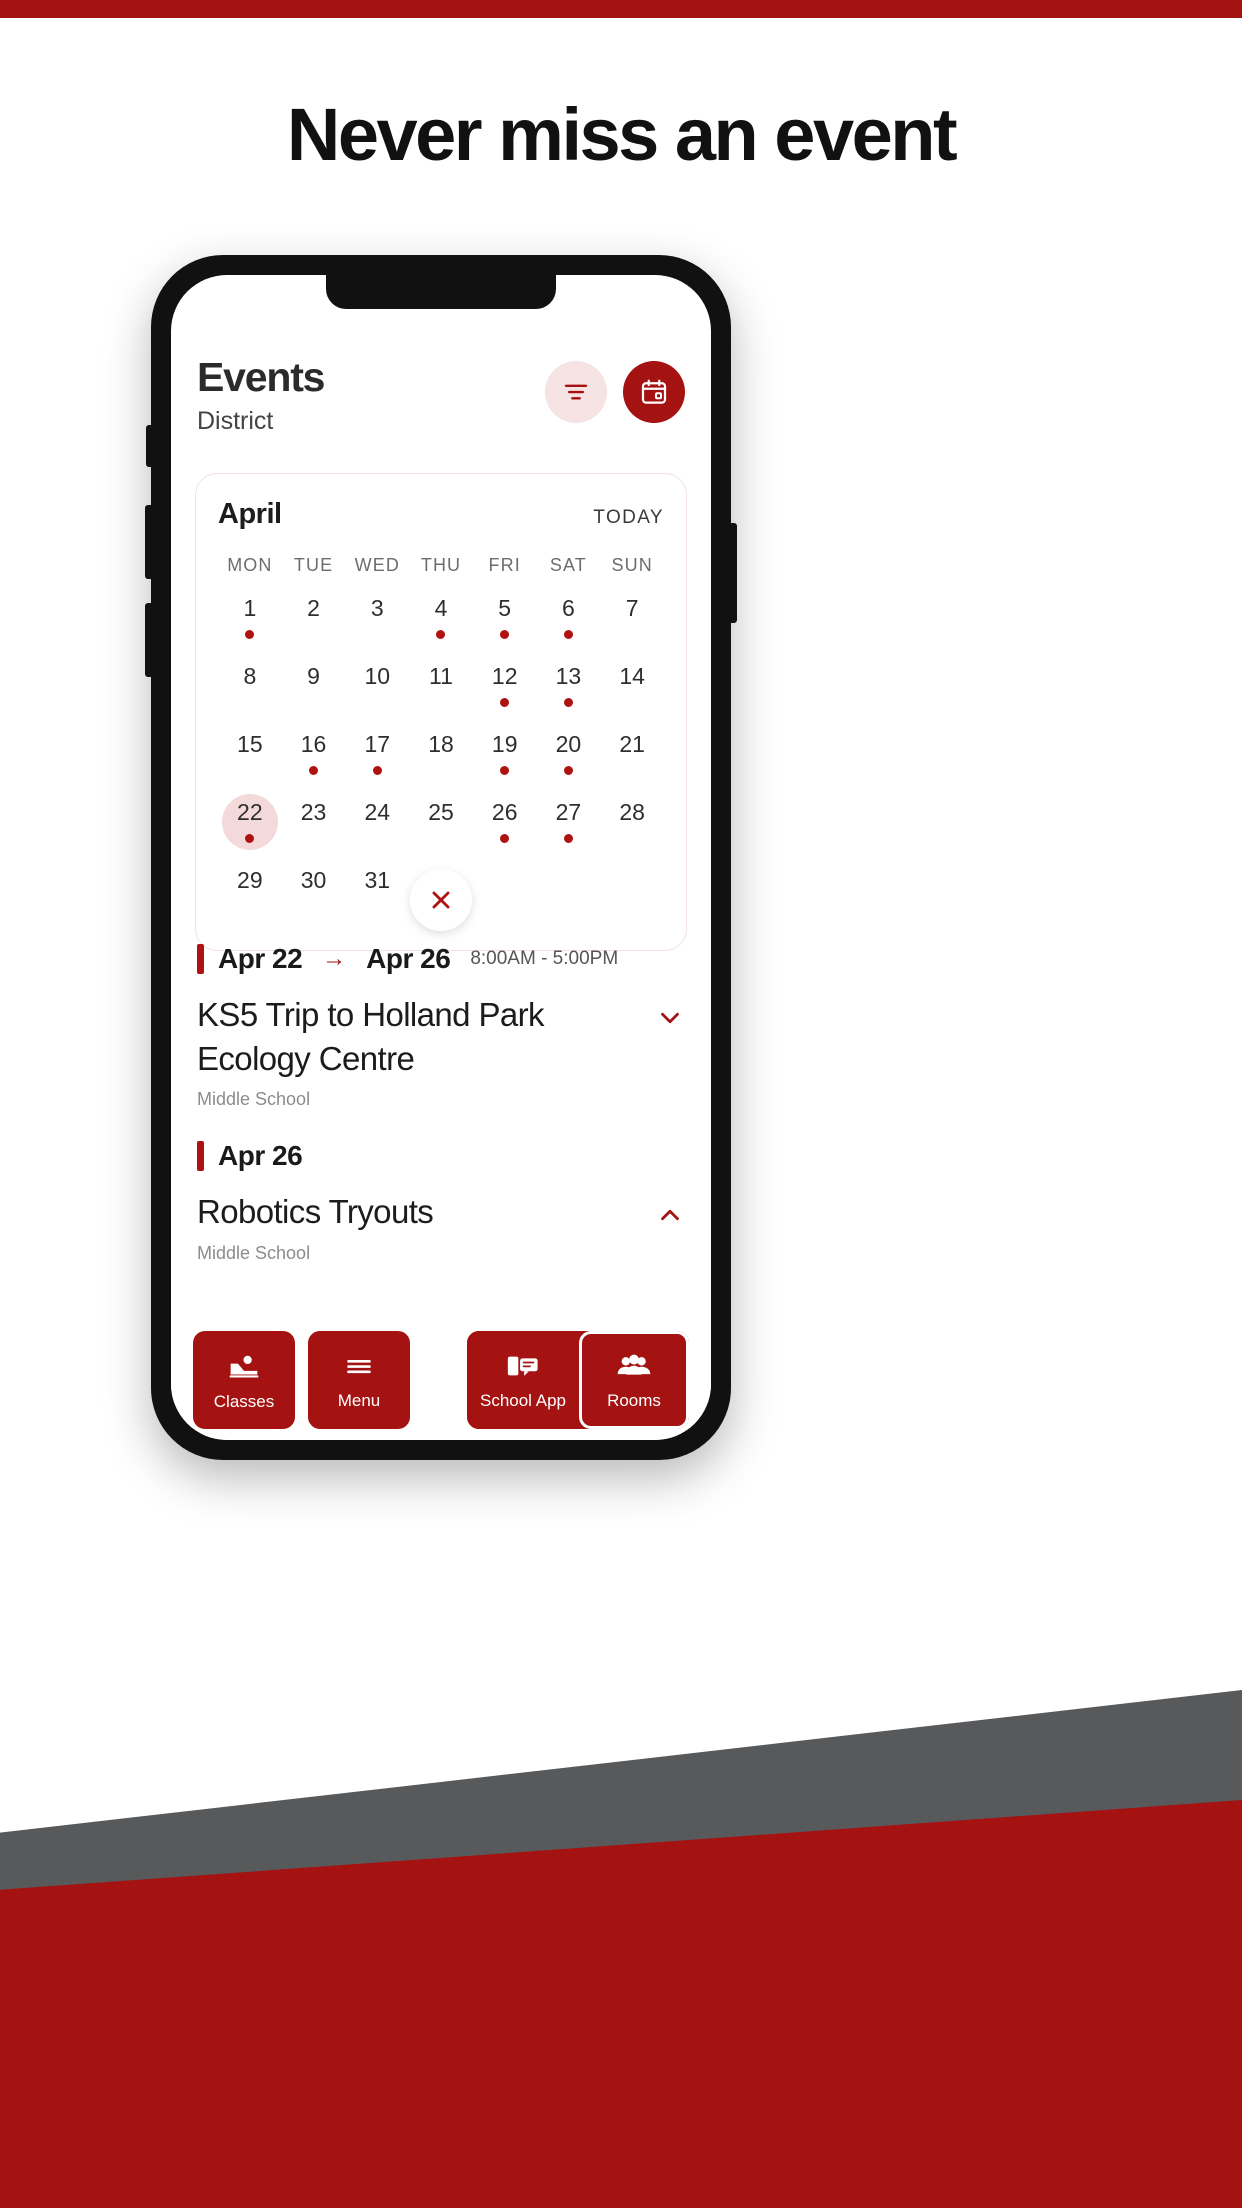  What do you see at coordinates (632, 676) in the screenshot?
I see `calendar-day-number: 14` at bounding box center [632, 676].